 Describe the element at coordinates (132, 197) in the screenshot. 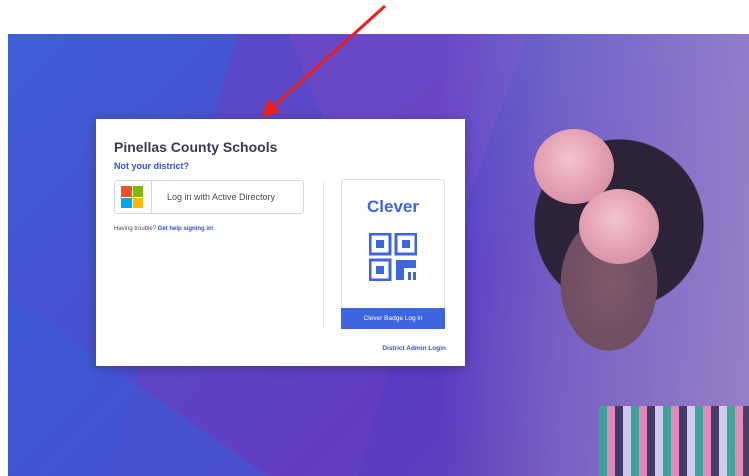

I see `microsoft-logo-icon` at that location.